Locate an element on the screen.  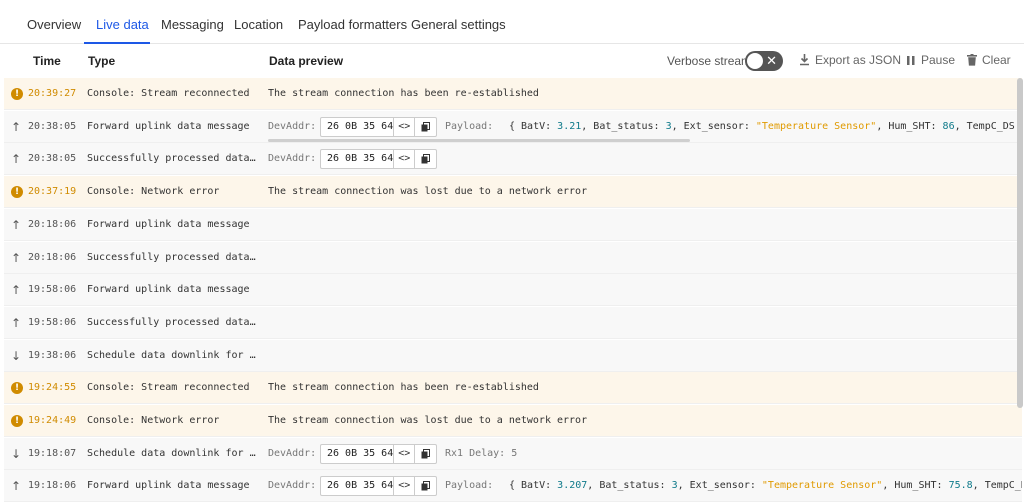
horizontal-scrollbar is located at coordinates (479, 140).